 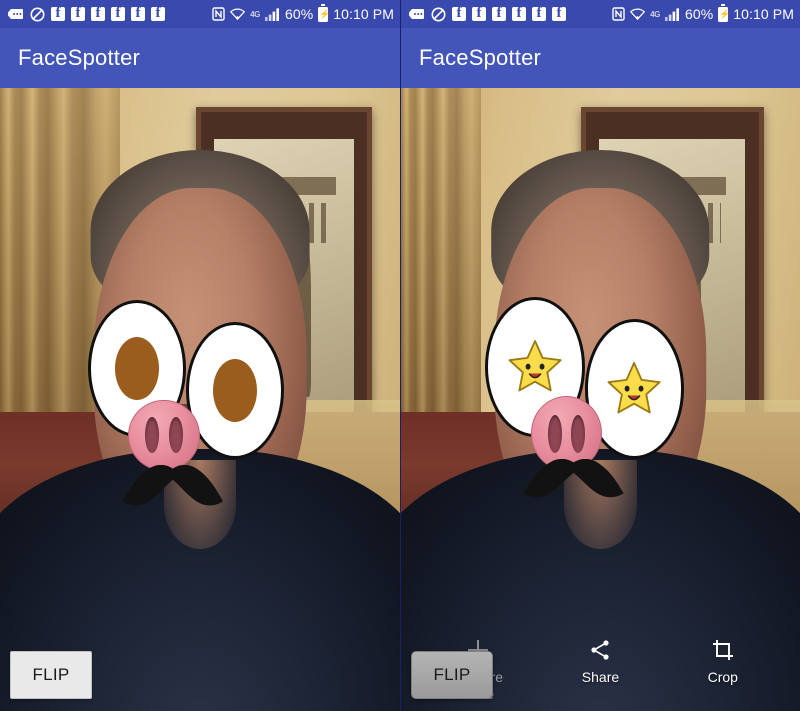 I want to click on crop-icon, so click(x=723, y=650).